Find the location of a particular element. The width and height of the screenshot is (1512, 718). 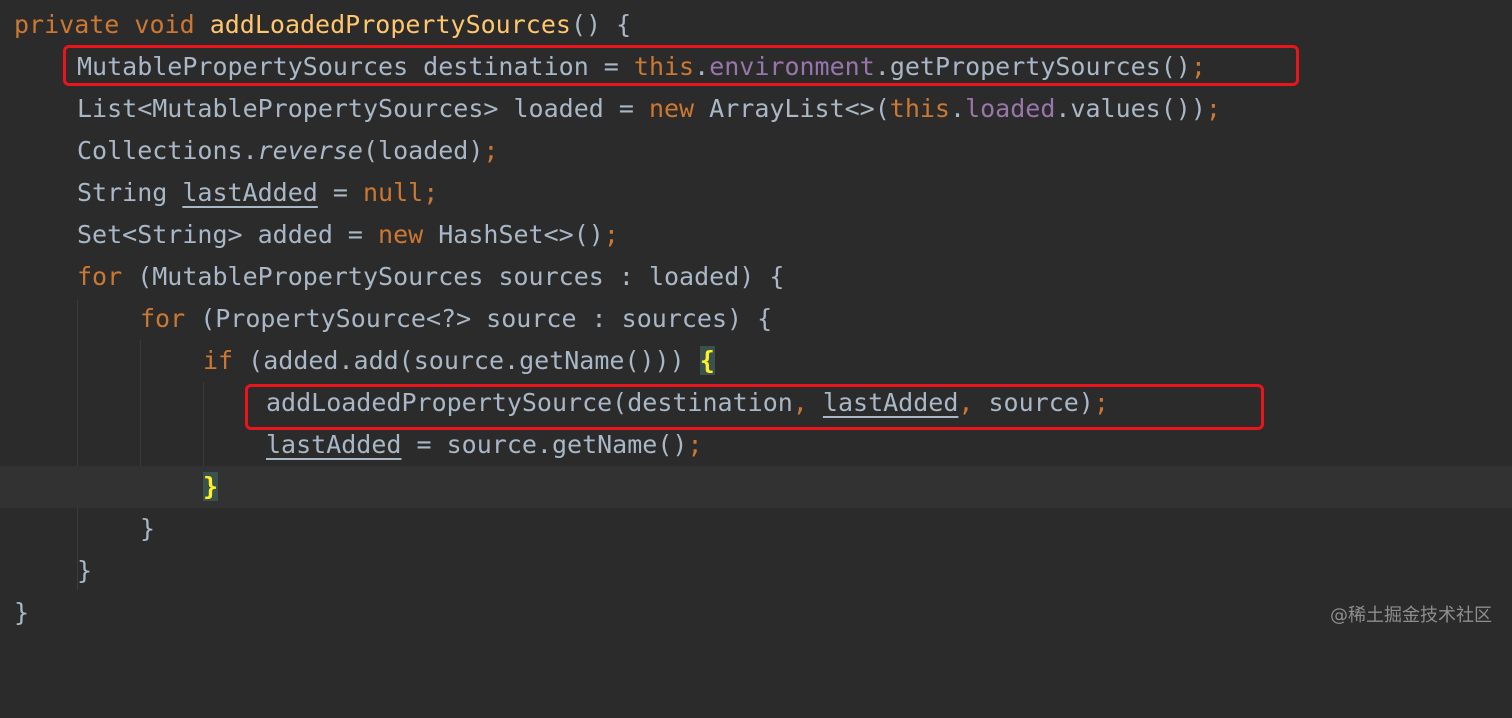

code-text: ArrayList<>( is located at coordinates (792, 108).